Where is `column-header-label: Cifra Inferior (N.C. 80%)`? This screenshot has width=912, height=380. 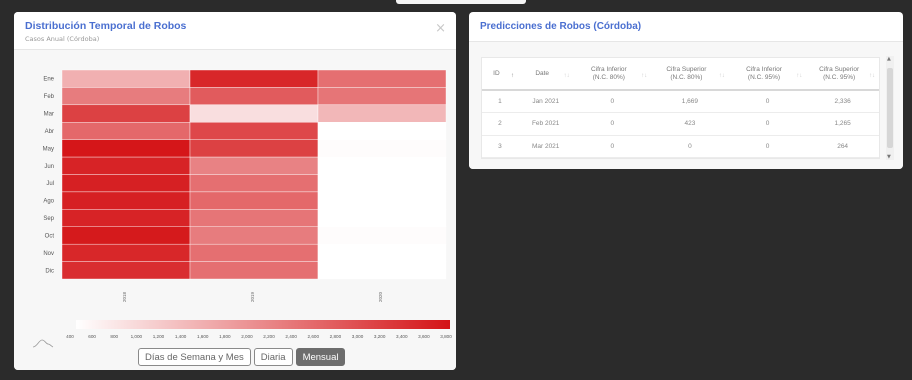
column-header-label: Cifra Inferior (N.C. 80%) is located at coordinates (608, 73).